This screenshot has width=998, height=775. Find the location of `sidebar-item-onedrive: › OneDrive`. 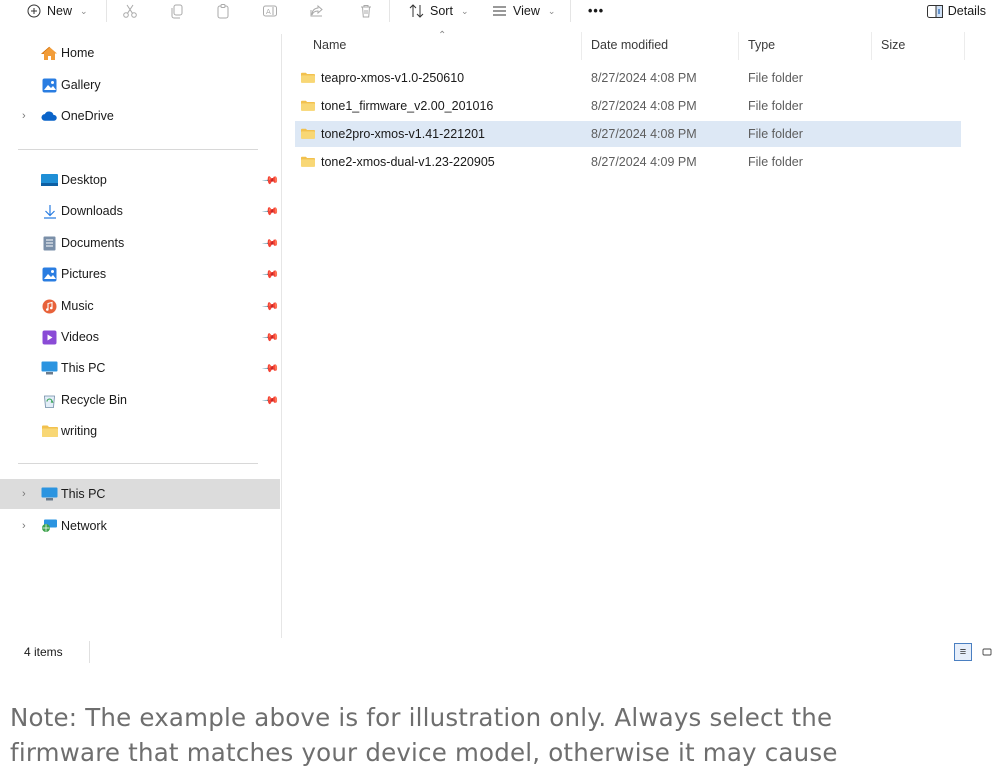

sidebar-item-onedrive: › OneDrive is located at coordinates (140, 116).